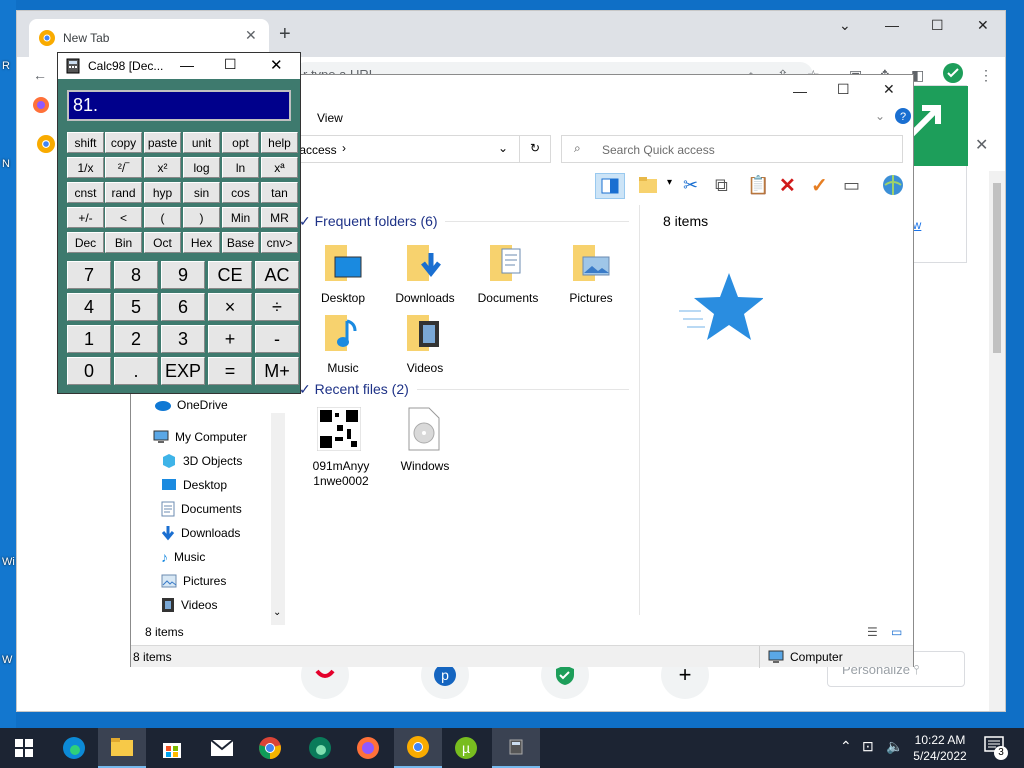  Describe the element at coordinates (721, 185) in the screenshot. I see `copy-icon: ⧉` at that location.